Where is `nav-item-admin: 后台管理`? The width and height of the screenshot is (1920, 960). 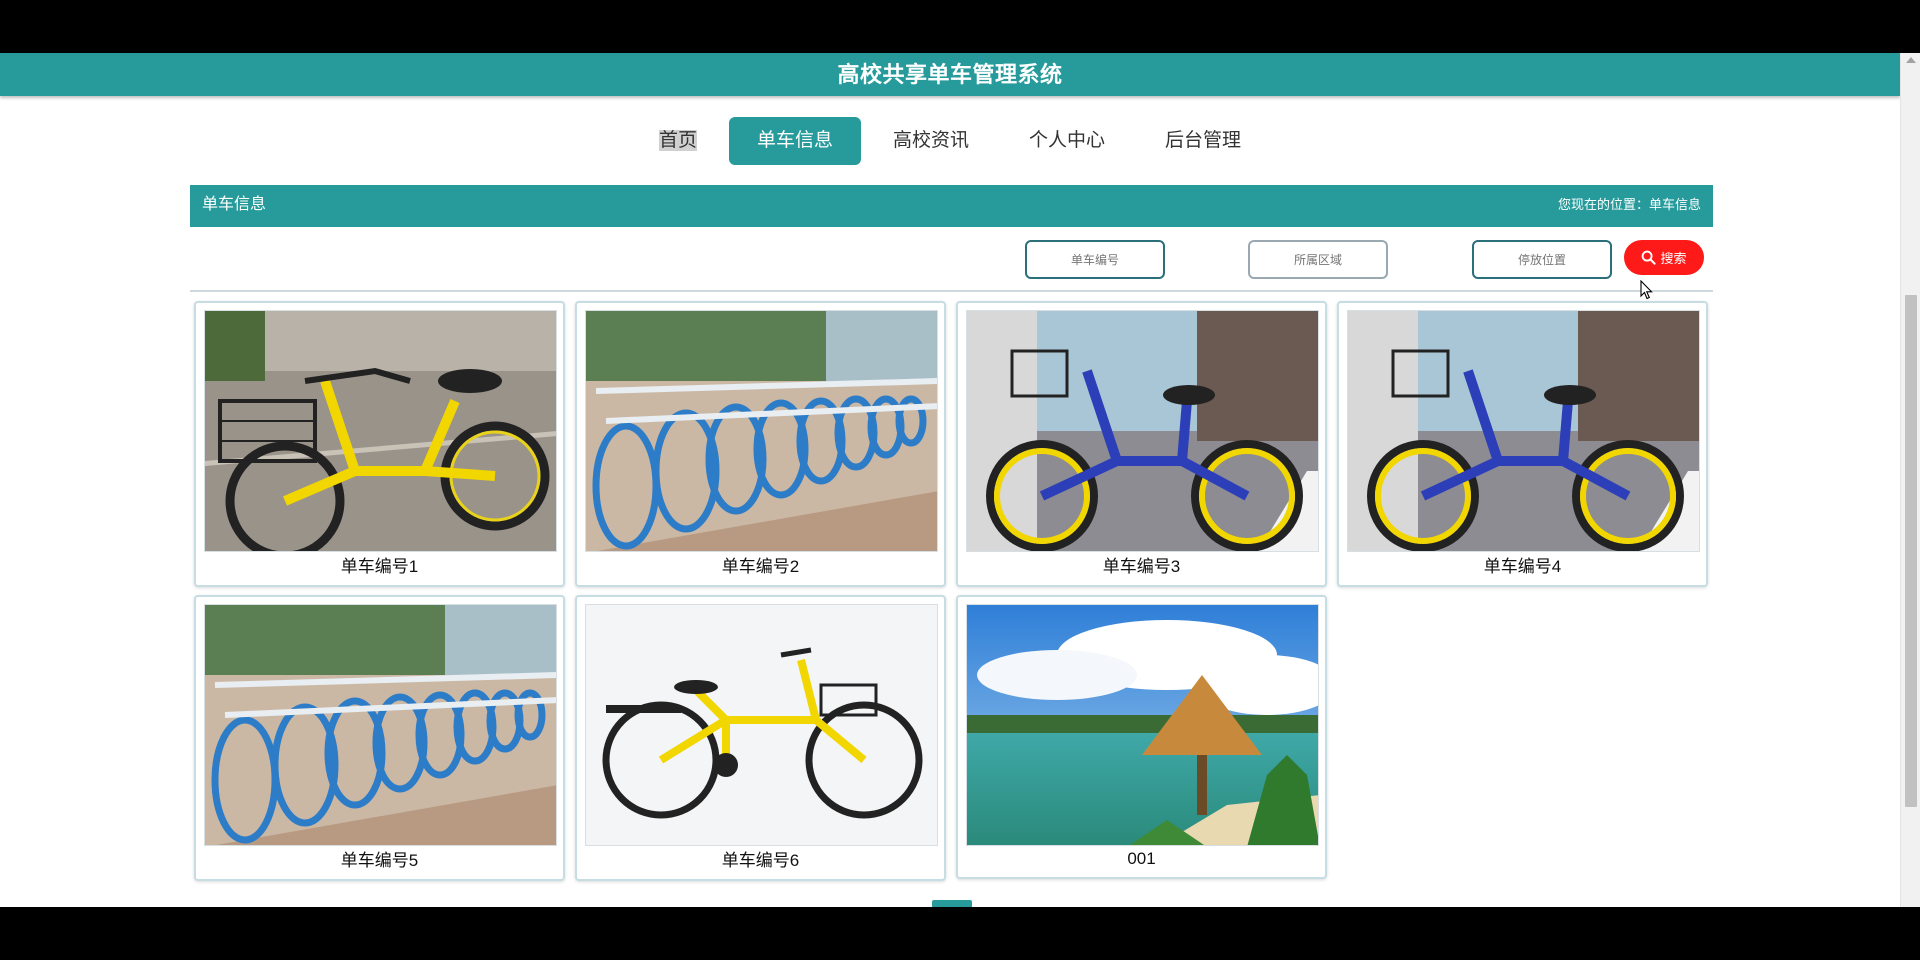 nav-item-admin: 后台管理 is located at coordinates (1203, 141).